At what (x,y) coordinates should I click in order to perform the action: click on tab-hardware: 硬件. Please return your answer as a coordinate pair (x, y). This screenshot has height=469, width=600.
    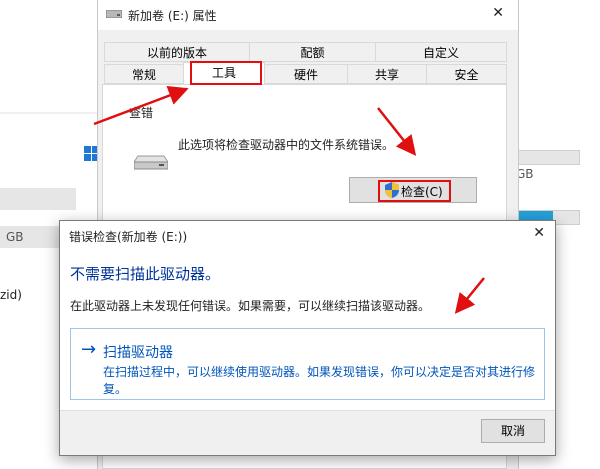
    Looking at the image, I should click on (306, 74).